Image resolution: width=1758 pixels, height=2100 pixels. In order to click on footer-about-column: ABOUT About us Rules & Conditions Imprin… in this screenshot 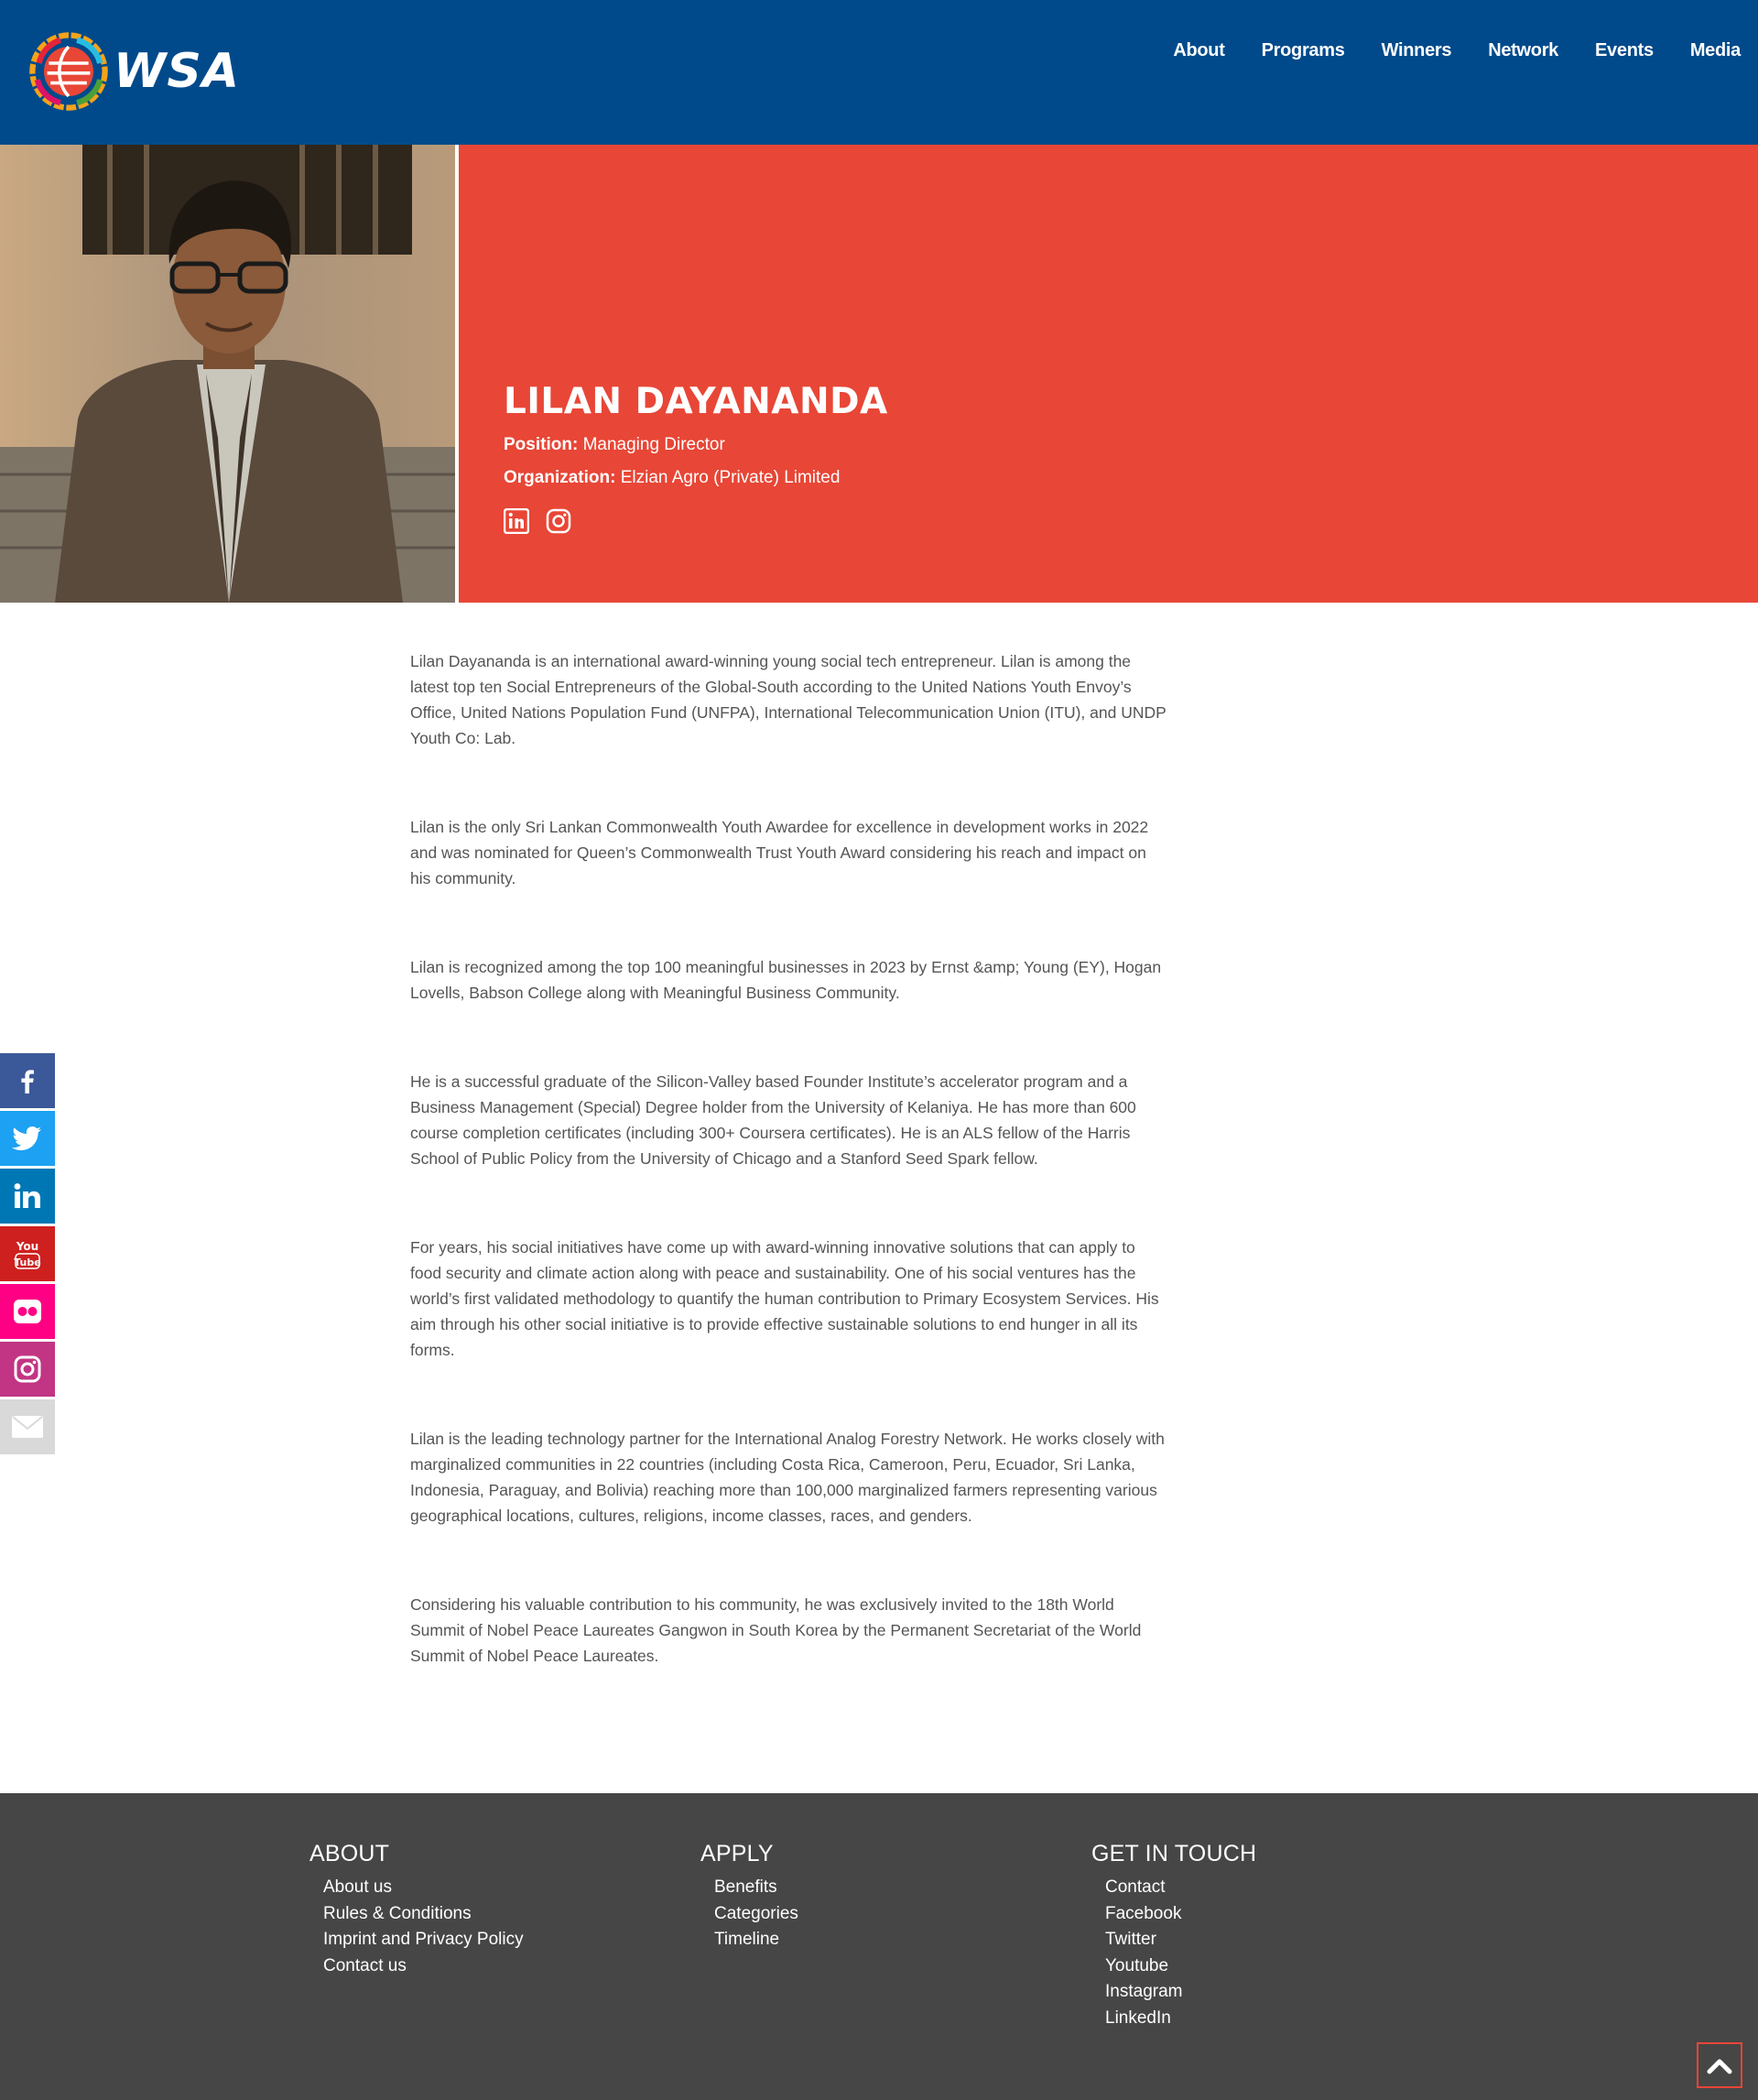, I will do `click(417, 1910)`.